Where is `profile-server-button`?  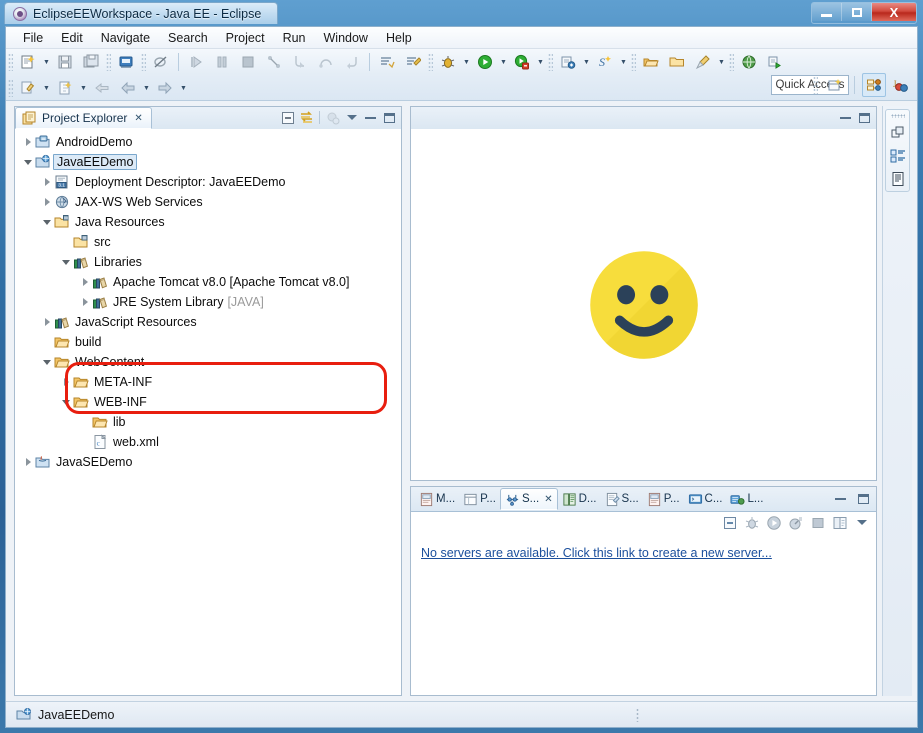 profile-server-button is located at coordinates (795, 522).